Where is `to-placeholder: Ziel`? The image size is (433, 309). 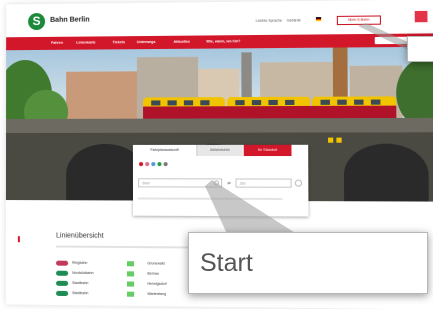
to-placeholder: Ziel is located at coordinates (242, 183).